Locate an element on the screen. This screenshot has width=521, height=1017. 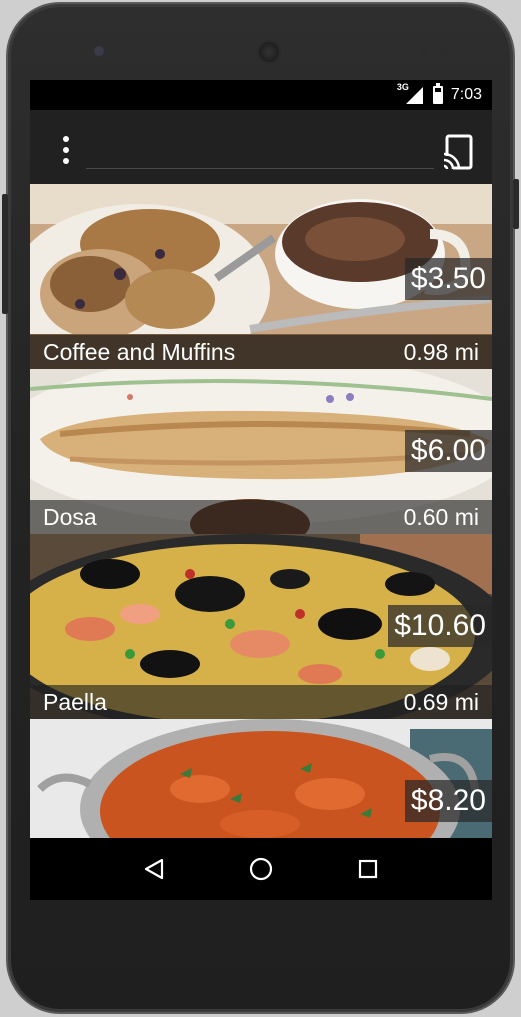
price-label: $3.50 is located at coordinates (448, 279).